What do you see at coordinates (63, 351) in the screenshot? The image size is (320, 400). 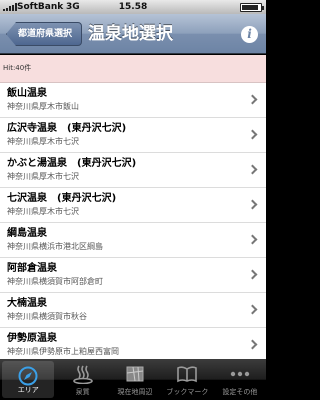 I see `onsen-address: 神奈川県伊勢原市上粕屋西富岡` at bounding box center [63, 351].